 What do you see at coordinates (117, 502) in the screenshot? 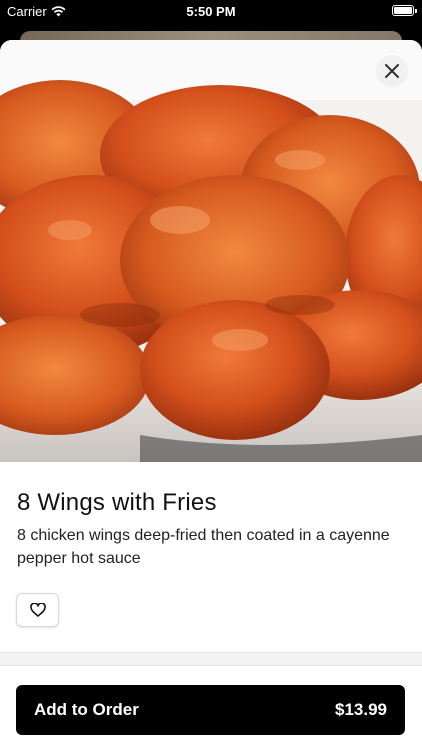
I see `item-title: 8 Wings with Fries` at bounding box center [117, 502].